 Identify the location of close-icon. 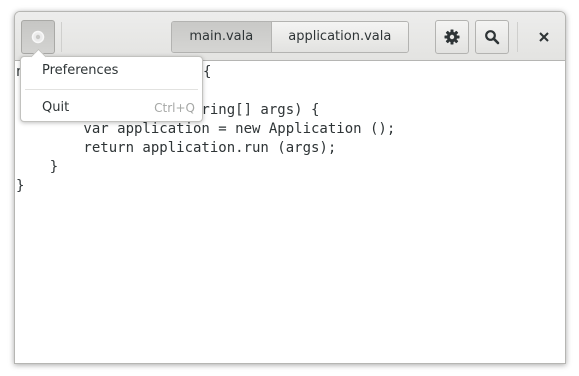
(544, 37).